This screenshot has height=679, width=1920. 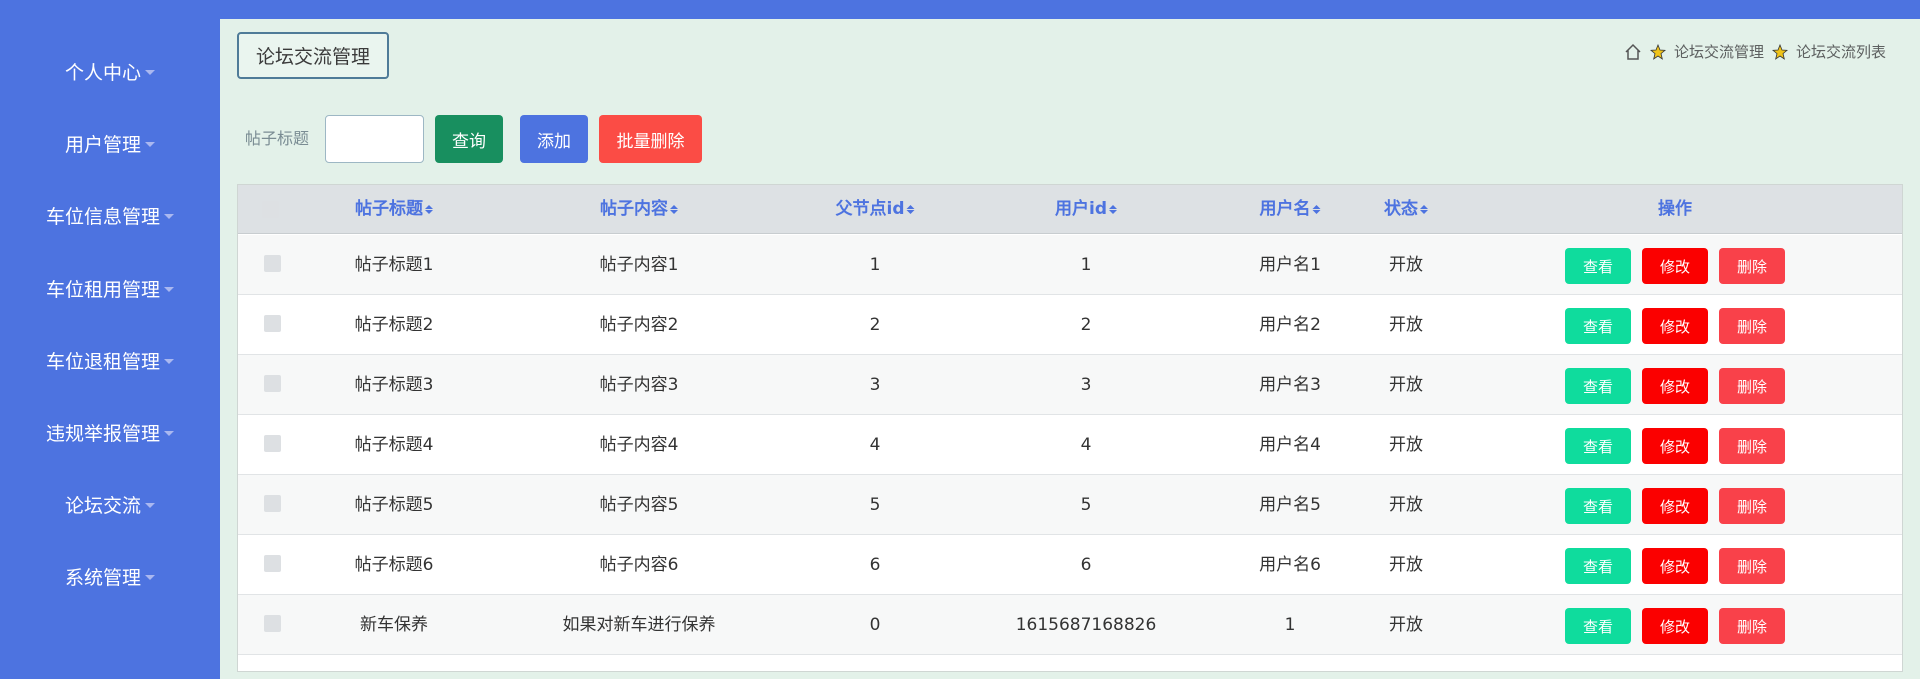 What do you see at coordinates (875, 209) in the screenshot?
I see `column-header-parentid: 父节点id` at bounding box center [875, 209].